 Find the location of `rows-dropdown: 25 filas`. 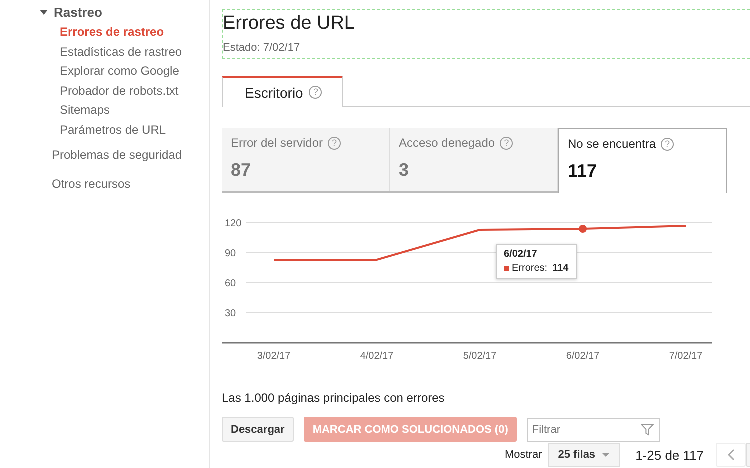

rows-dropdown: 25 filas is located at coordinates (584, 455).